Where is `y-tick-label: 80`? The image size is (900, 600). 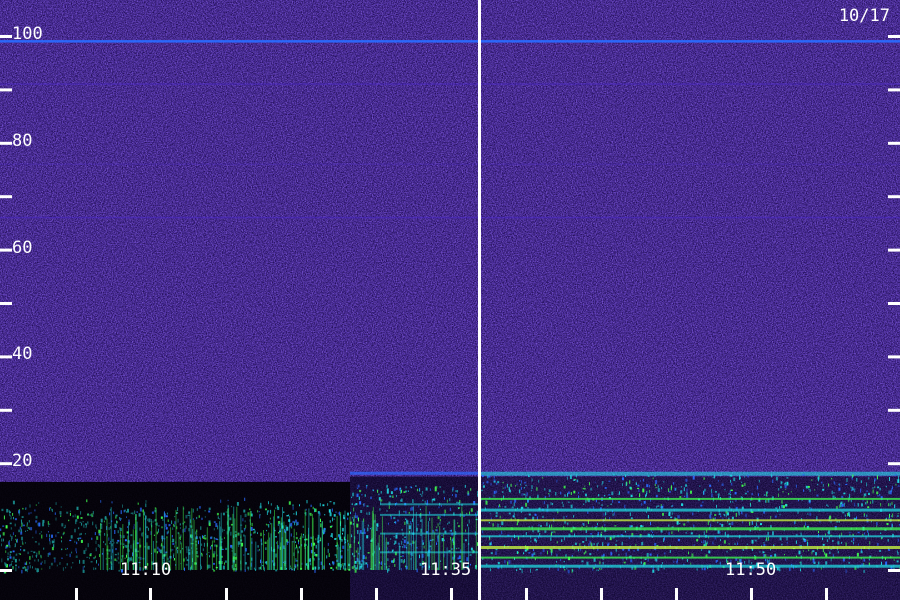
y-tick-label: 80 is located at coordinates (22, 140).